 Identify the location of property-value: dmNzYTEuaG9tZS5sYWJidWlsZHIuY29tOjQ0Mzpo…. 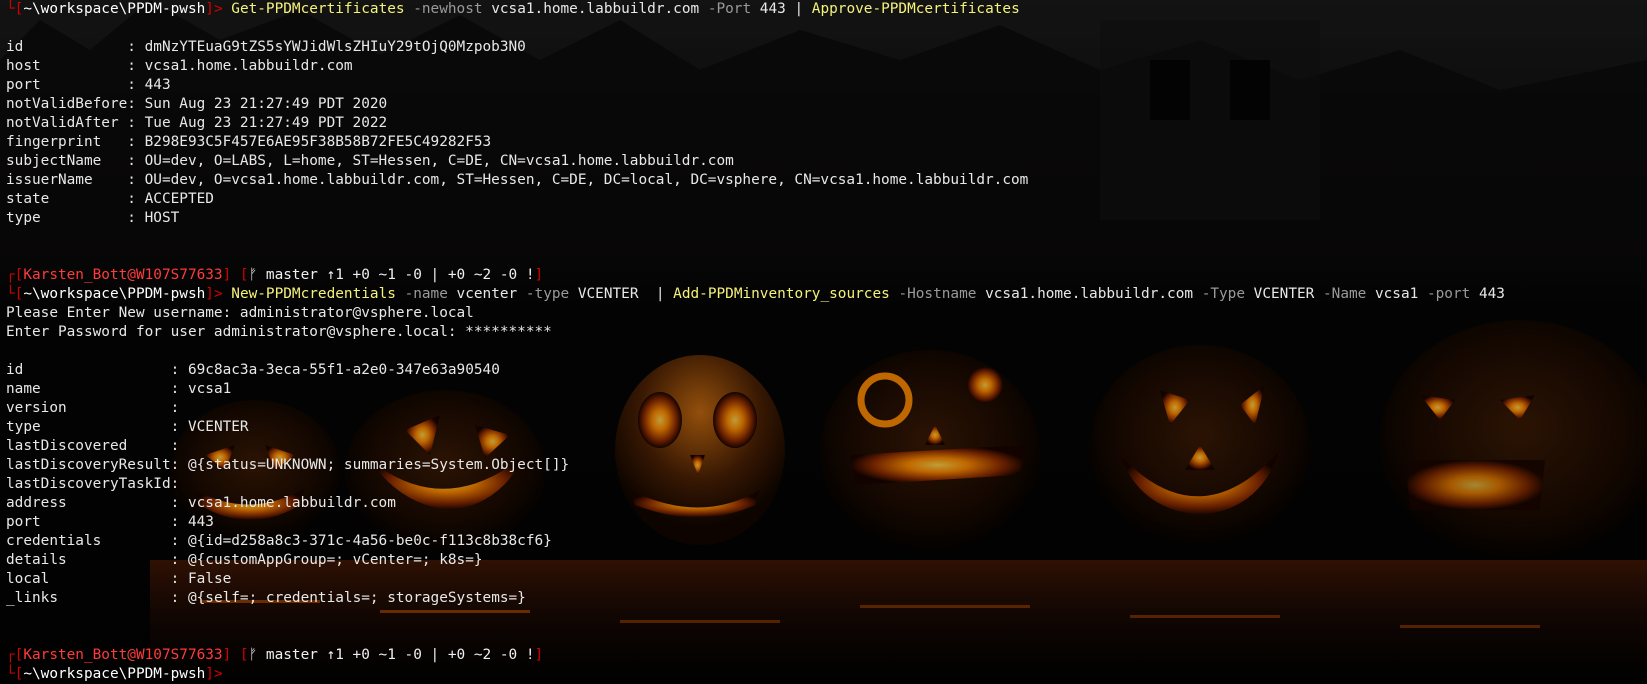
(335, 47).